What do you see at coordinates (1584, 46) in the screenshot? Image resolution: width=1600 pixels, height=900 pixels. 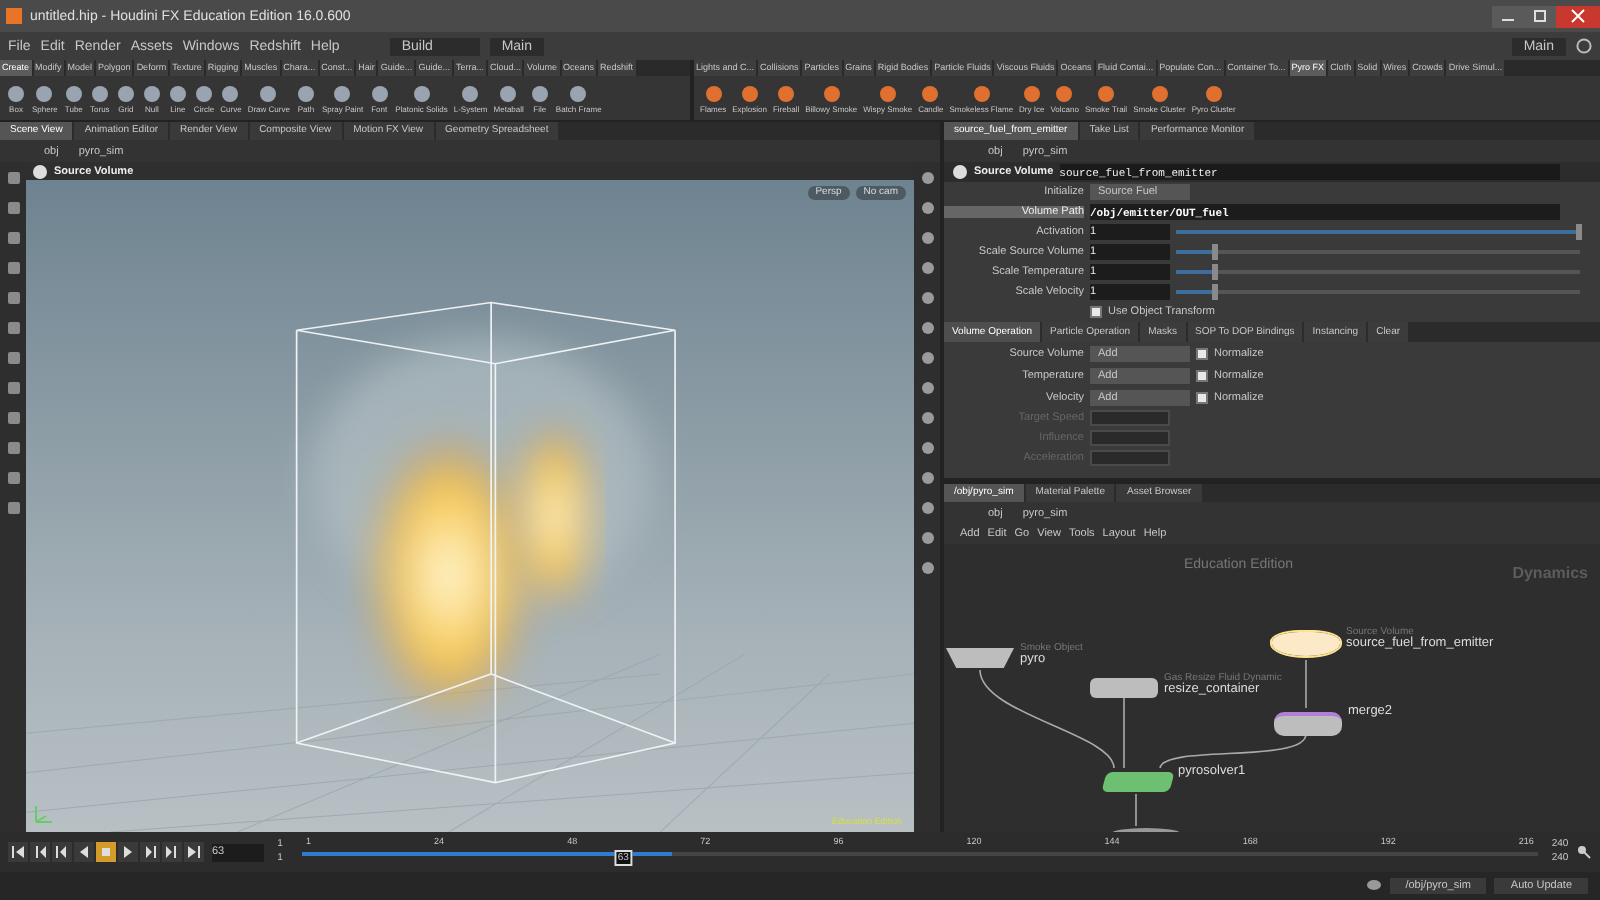 I see `help-icon` at bounding box center [1584, 46].